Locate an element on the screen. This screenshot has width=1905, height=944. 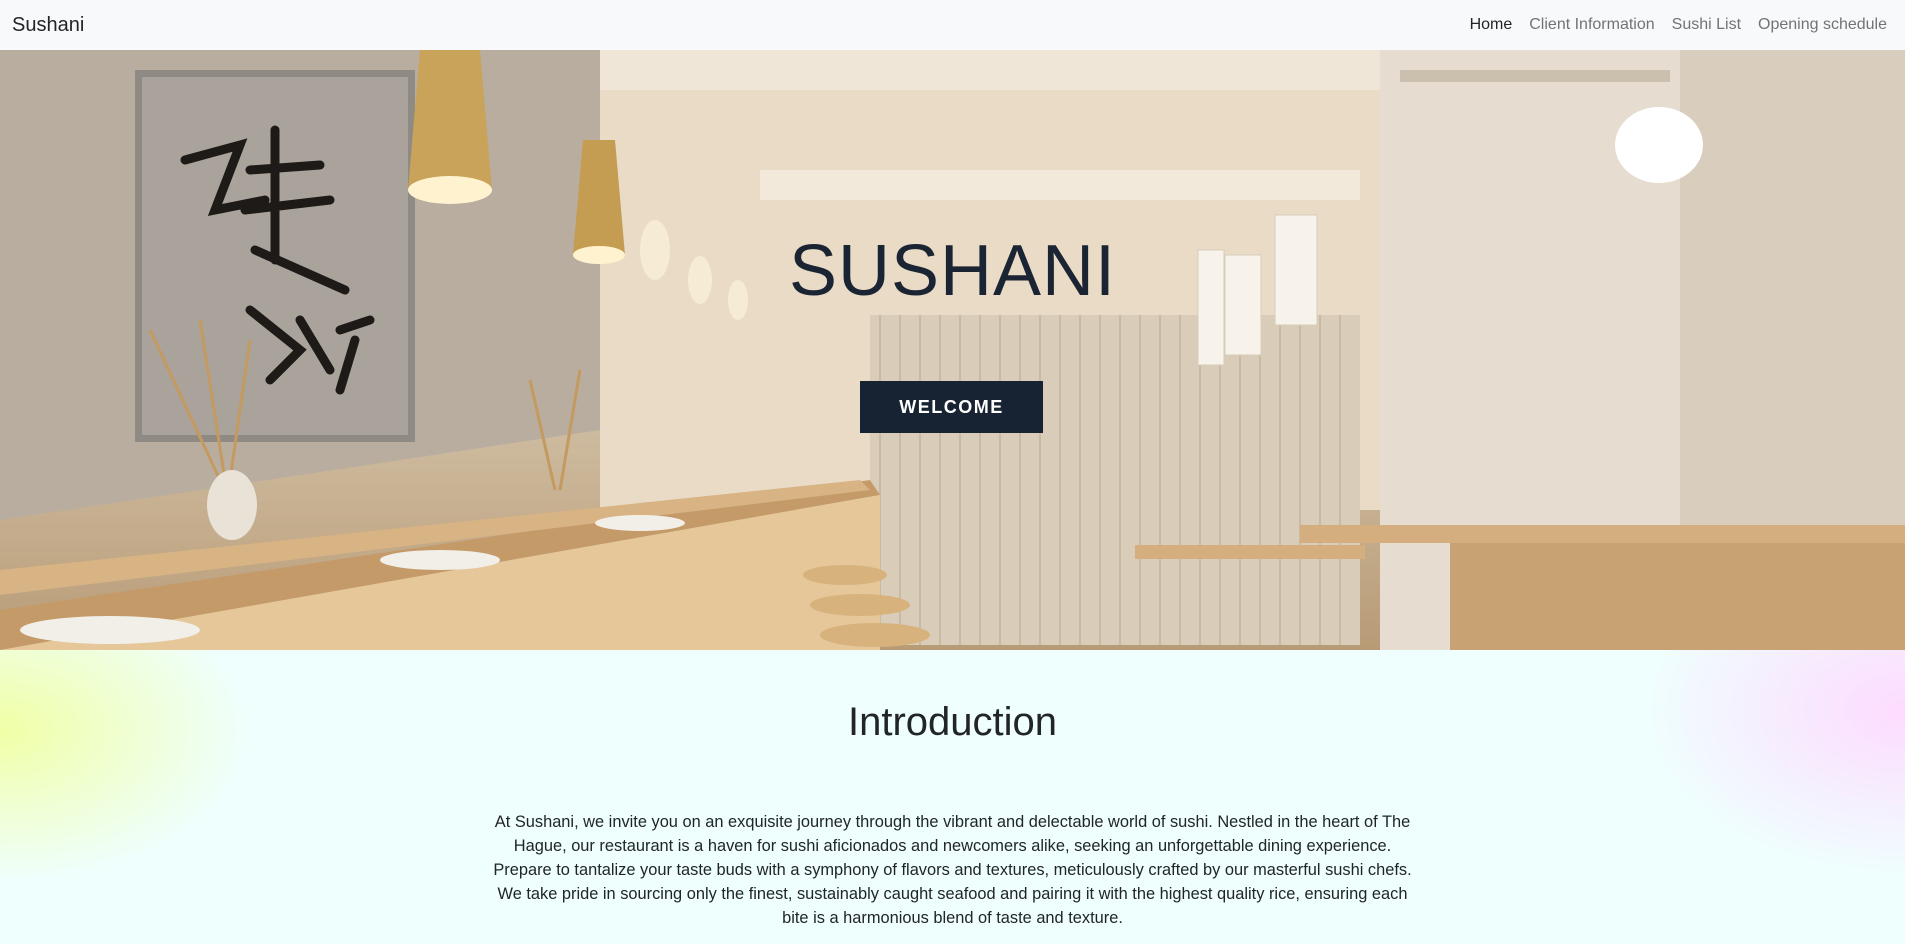
welcome-button: WELCOME is located at coordinates (951, 407).